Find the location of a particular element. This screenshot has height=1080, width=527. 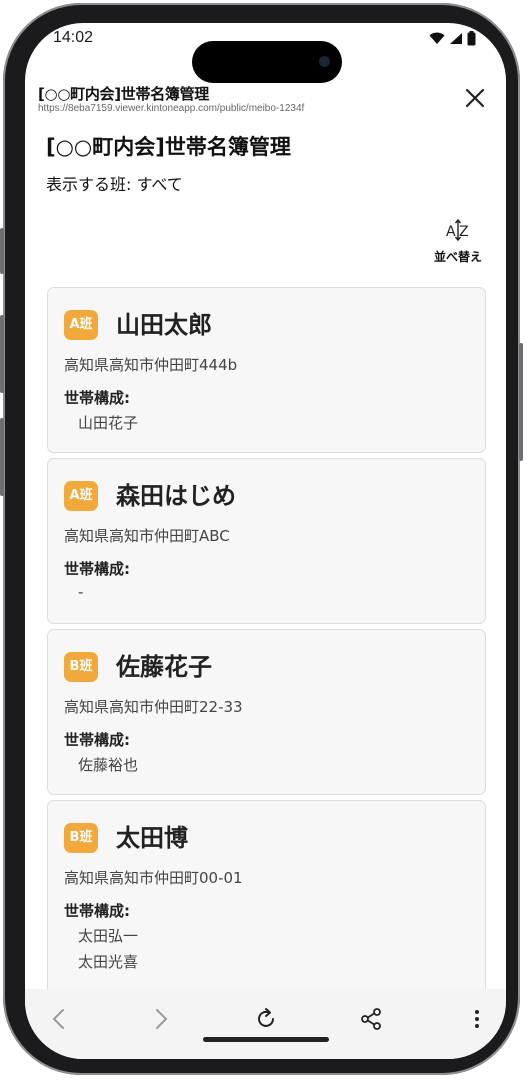

wifi-icon is located at coordinates (437, 38).